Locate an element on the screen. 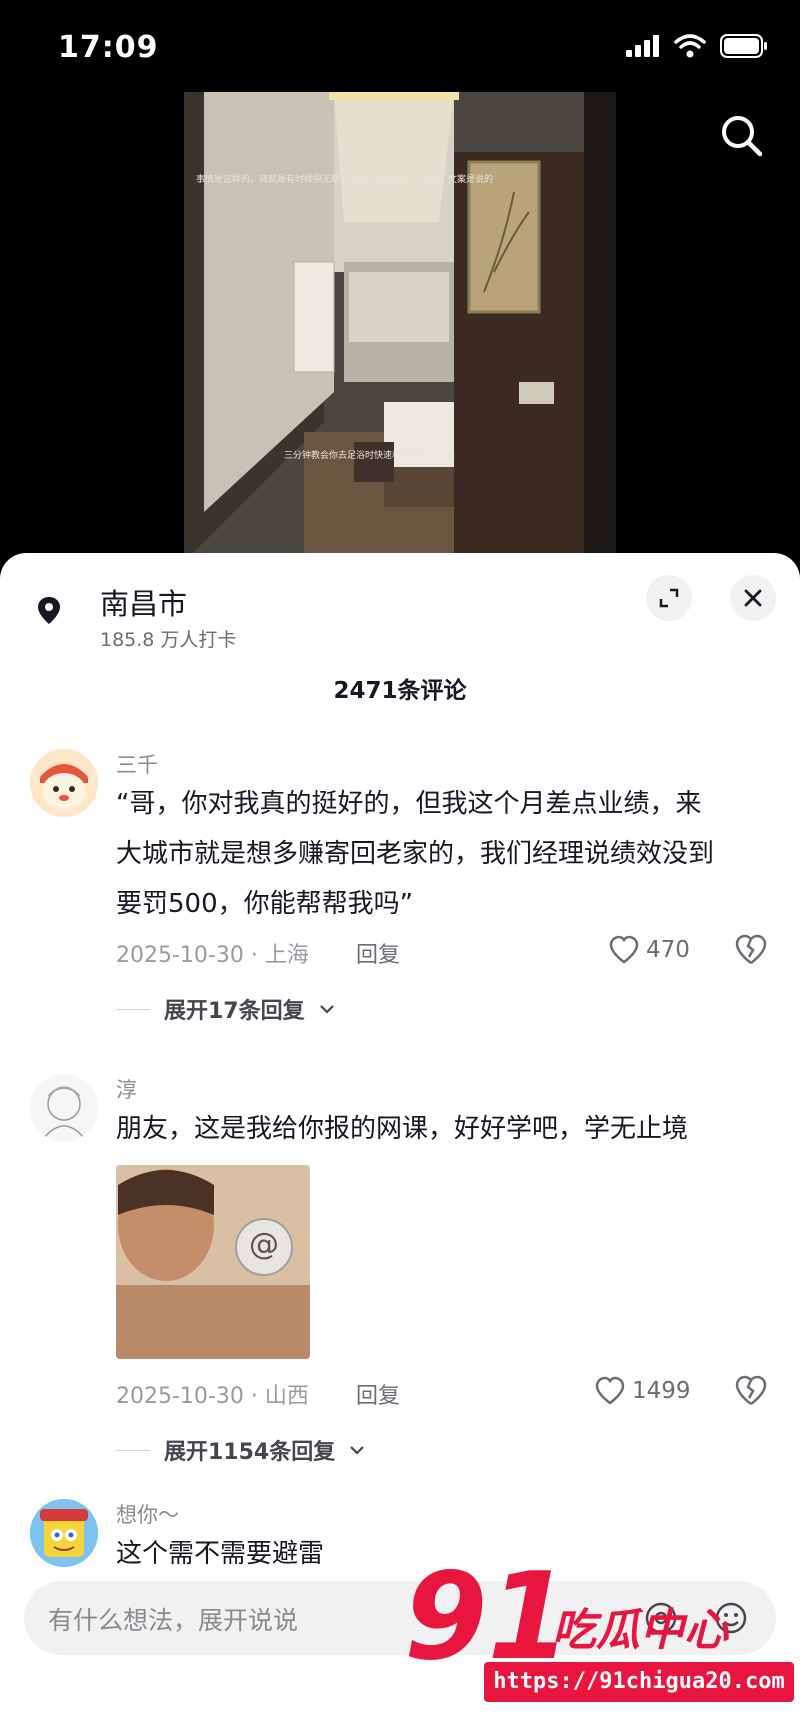  comment-count-title: 2471条评论 is located at coordinates (400, 691).